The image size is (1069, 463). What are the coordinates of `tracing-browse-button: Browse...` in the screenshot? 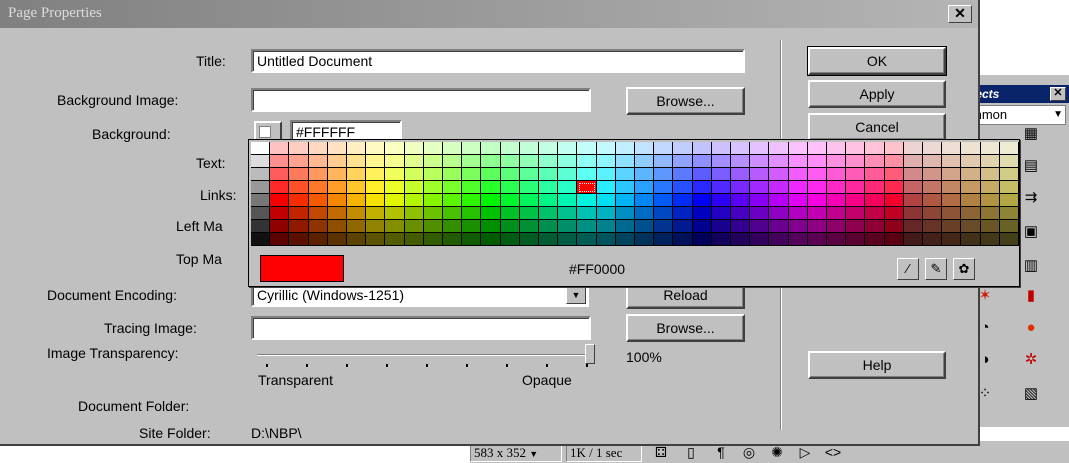 It's located at (685, 328).